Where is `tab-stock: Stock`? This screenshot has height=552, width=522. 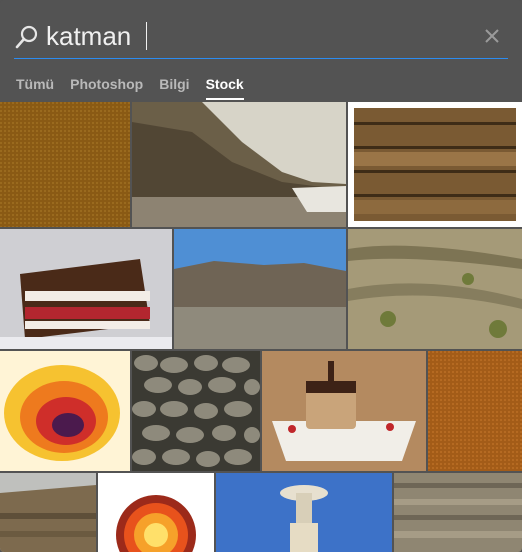 tab-stock: Stock is located at coordinates (224, 88).